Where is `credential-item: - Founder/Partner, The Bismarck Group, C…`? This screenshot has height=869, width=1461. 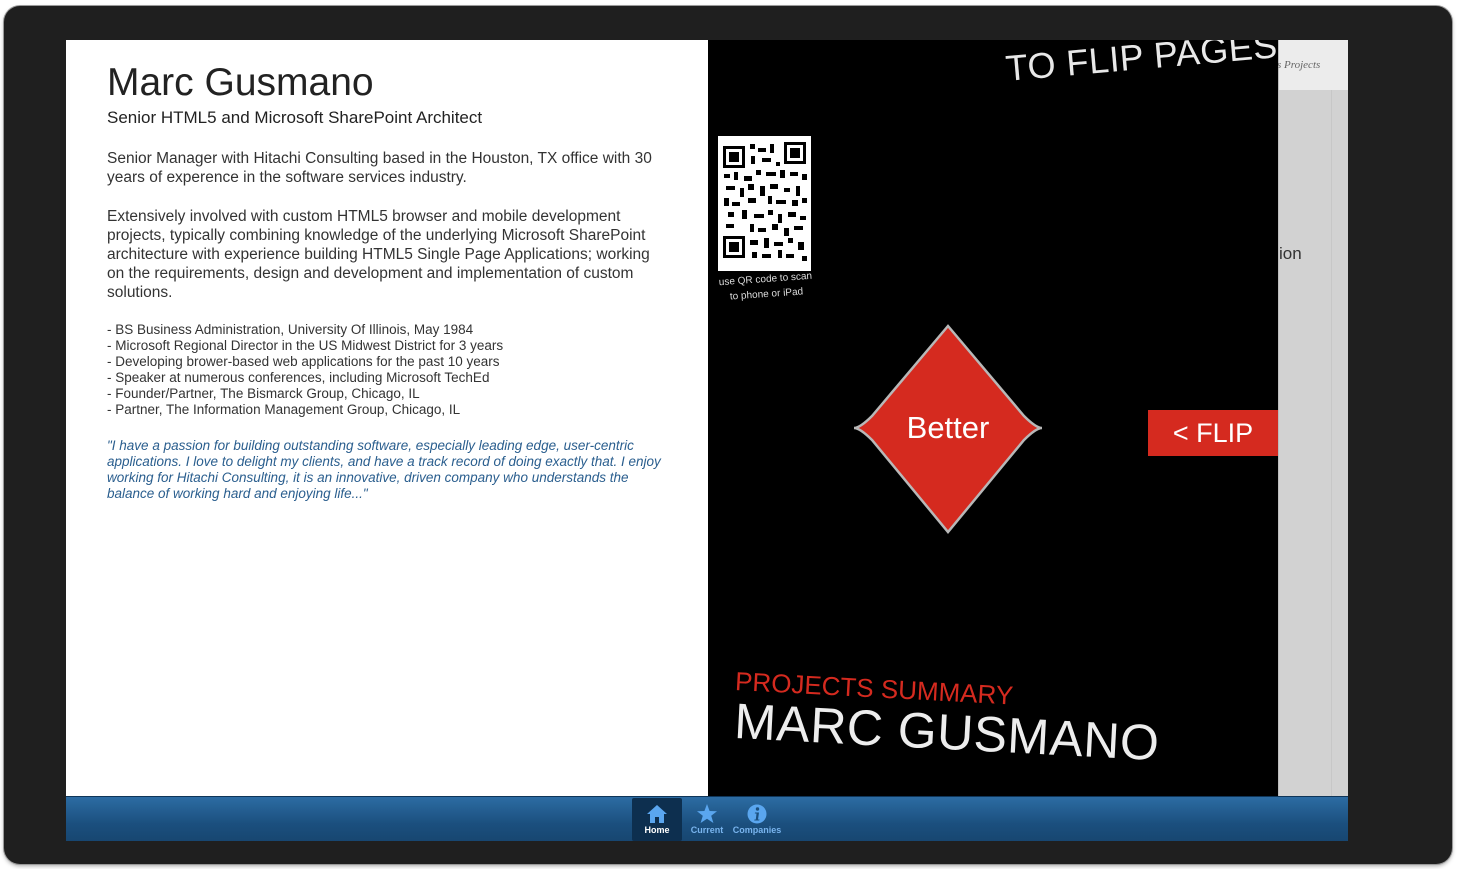
credential-item: - Founder/Partner, The Bismarck Group, C… is located at coordinates (263, 393).